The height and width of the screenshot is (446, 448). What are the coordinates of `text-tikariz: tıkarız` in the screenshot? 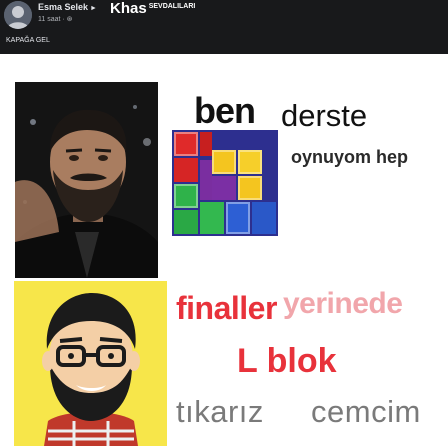 It's located at (220, 411).